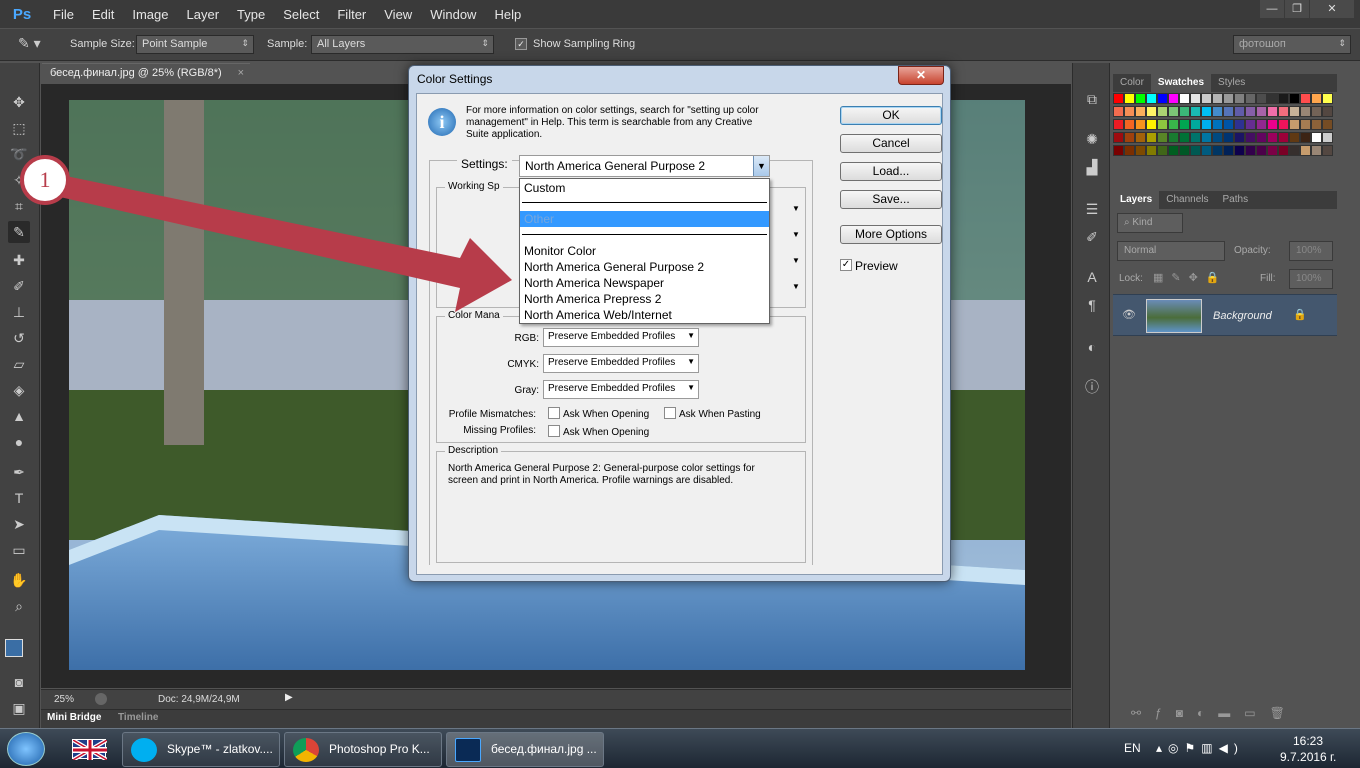 Image resolution: width=1360 pixels, height=768 pixels. Describe the element at coordinates (621, 389) in the screenshot. I see `gray-policy-select: Preserve Embedded Profiles ▼` at that location.